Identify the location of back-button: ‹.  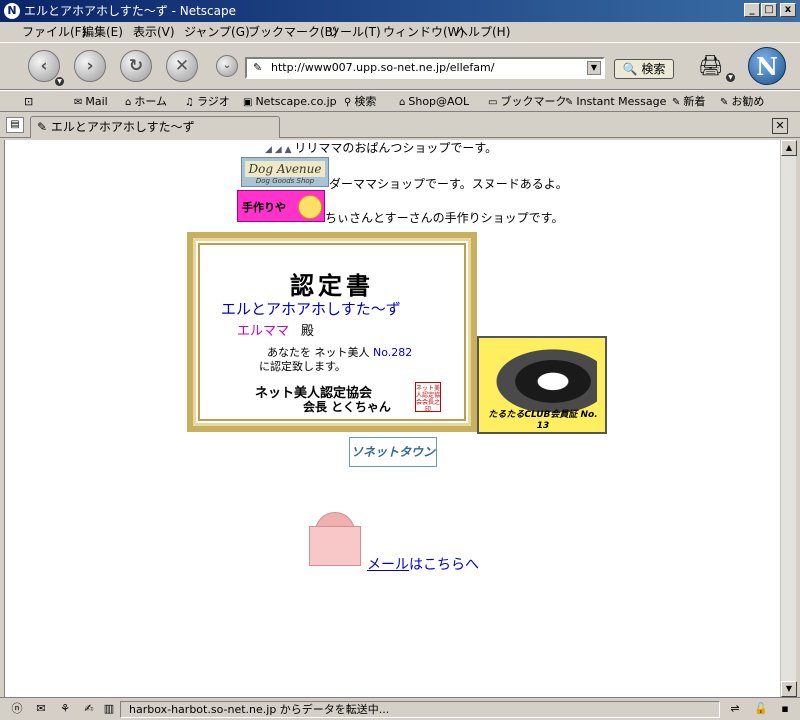
(44, 66).